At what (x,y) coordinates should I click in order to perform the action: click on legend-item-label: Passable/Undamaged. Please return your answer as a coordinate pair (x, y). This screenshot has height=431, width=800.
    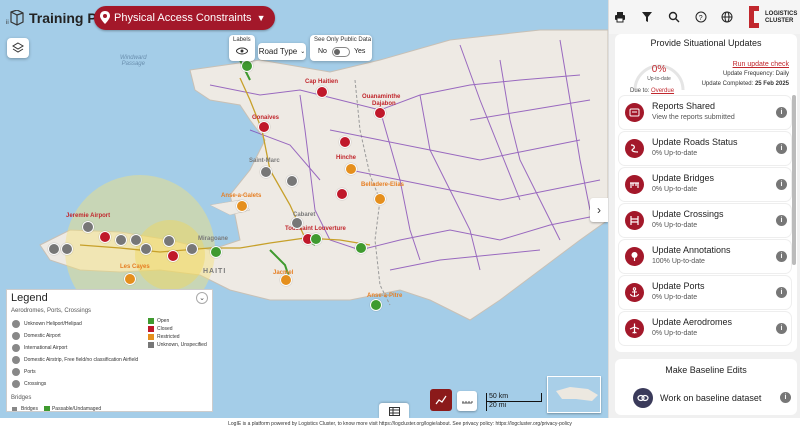
    Looking at the image, I should click on (76, 409).